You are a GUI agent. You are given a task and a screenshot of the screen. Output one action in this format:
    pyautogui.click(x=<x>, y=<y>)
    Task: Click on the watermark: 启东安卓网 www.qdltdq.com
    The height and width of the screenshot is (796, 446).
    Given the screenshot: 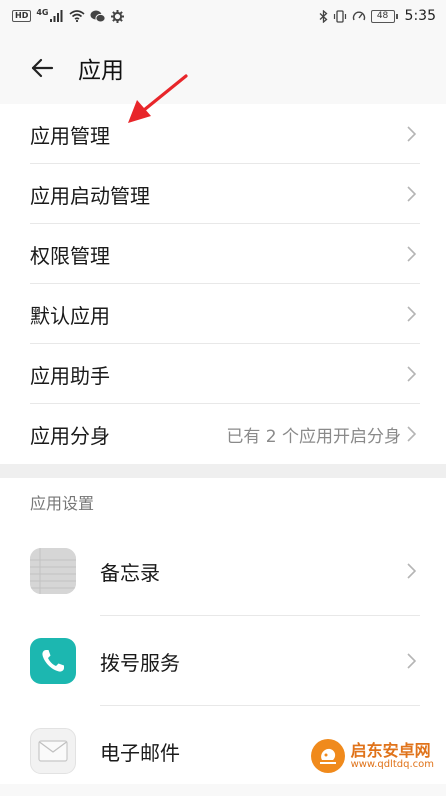 What is the action you would take?
    pyautogui.click(x=372, y=756)
    